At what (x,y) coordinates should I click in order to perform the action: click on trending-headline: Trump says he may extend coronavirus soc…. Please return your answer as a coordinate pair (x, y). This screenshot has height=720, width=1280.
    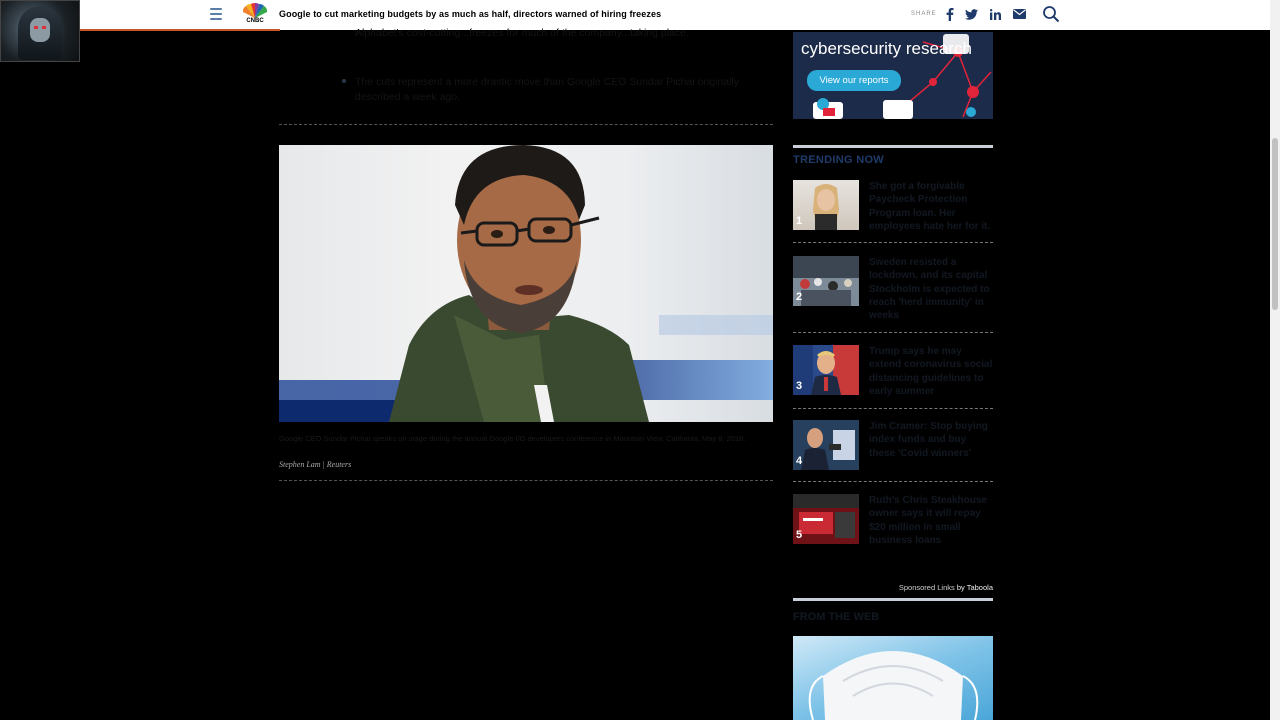
    Looking at the image, I should click on (931, 371).